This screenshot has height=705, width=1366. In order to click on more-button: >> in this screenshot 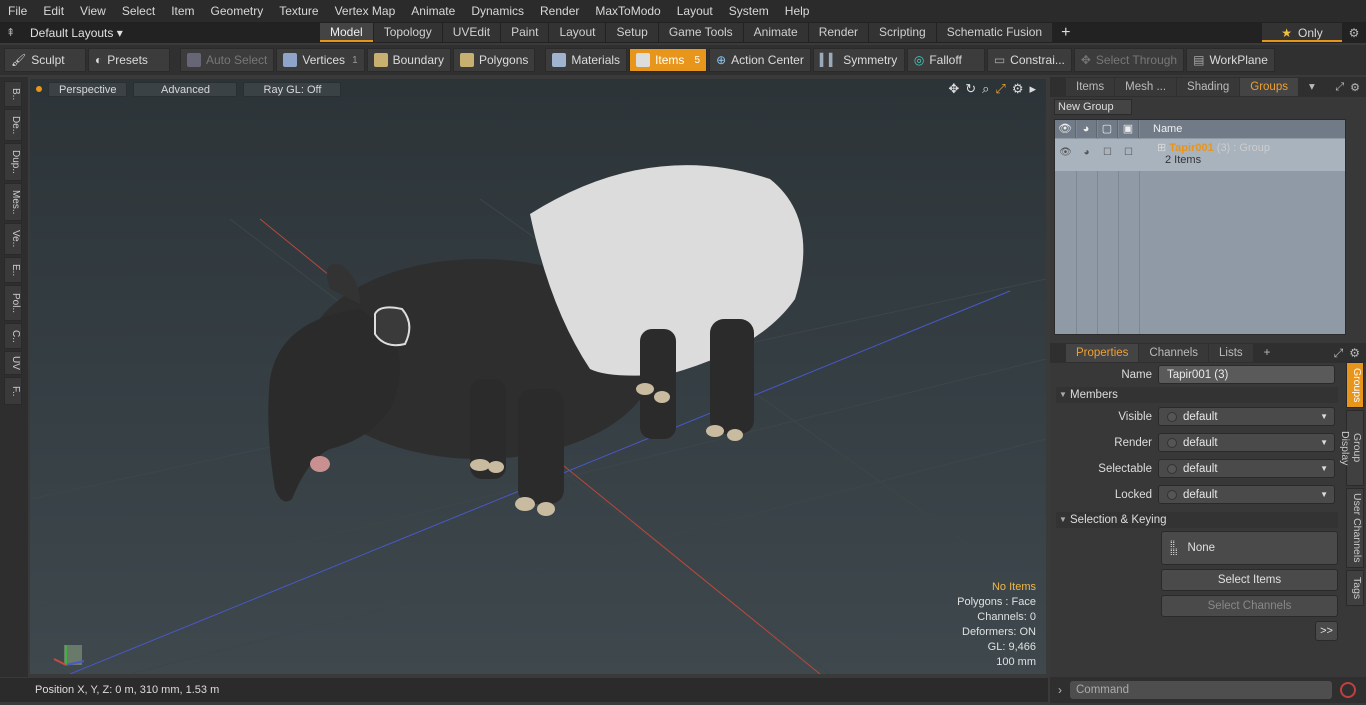, I will do `click(1326, 631)`.